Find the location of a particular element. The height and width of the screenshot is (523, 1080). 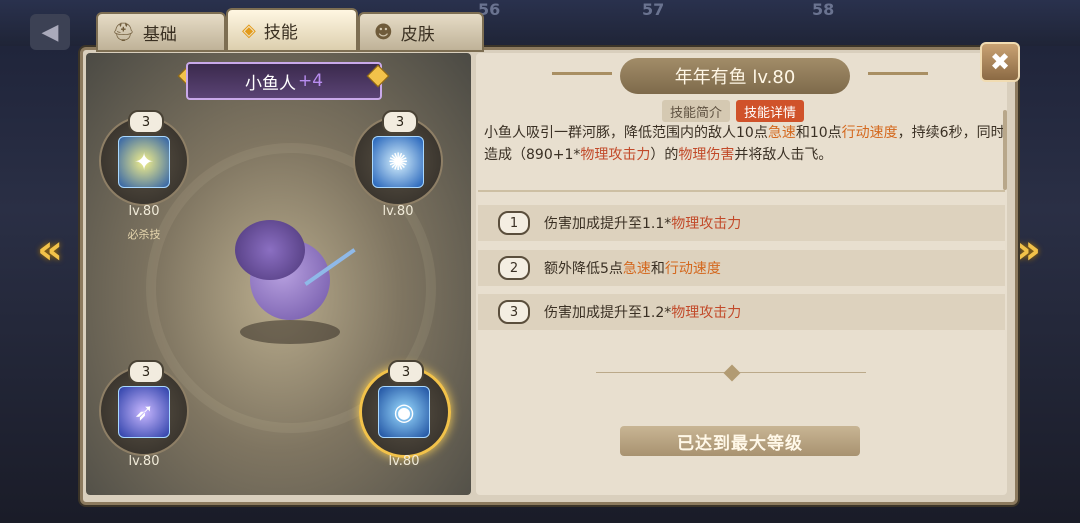

divider is located at coordinates (741, 191).